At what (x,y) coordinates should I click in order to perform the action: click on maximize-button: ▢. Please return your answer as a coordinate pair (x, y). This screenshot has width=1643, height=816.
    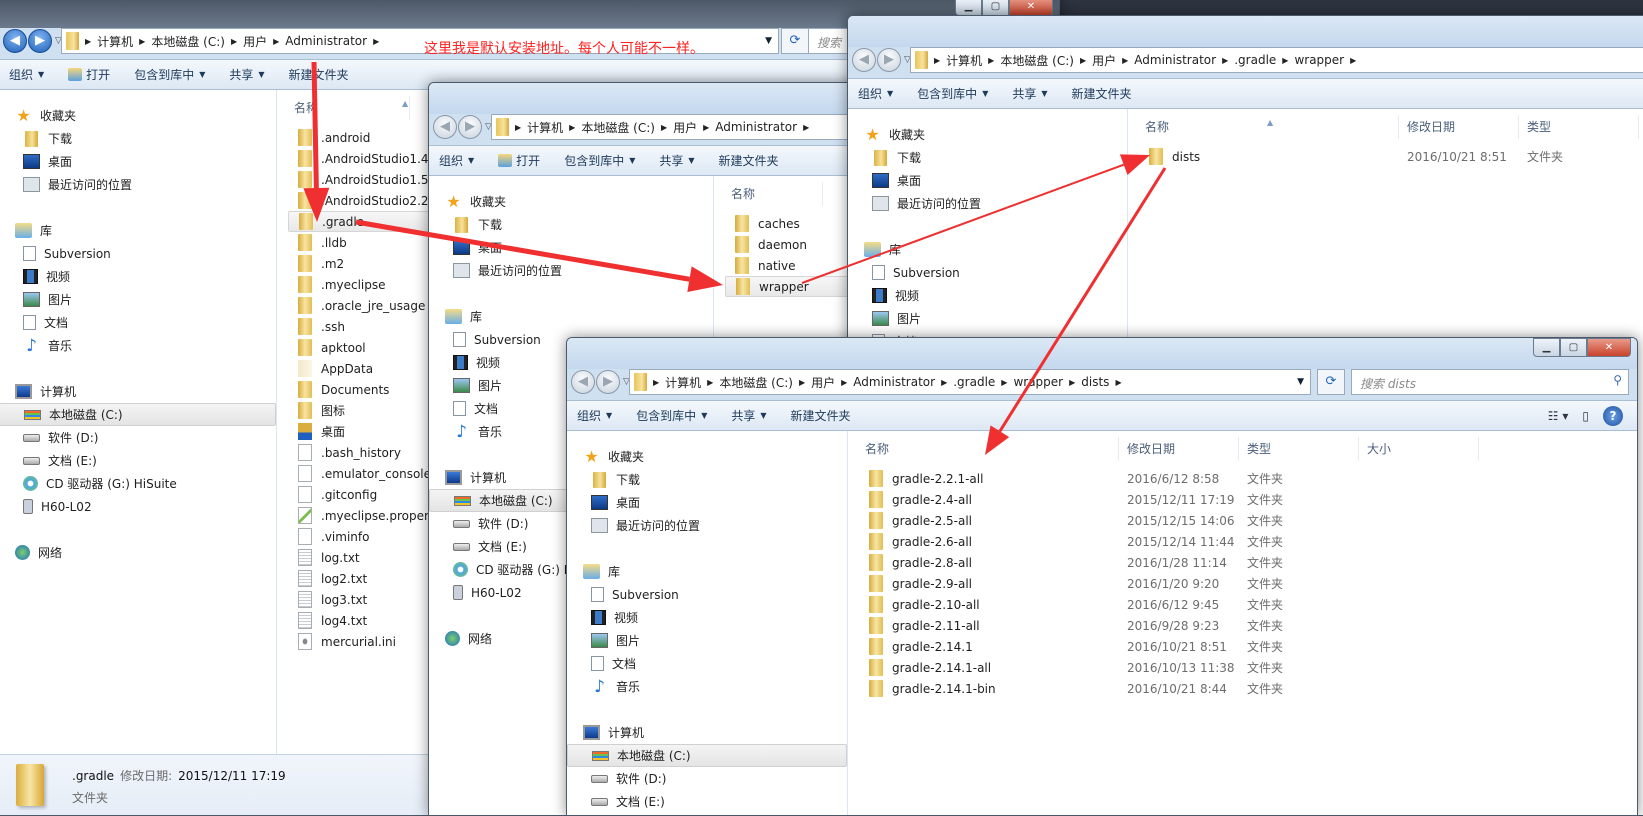
    Looking at the image, I should click on (995, 8).